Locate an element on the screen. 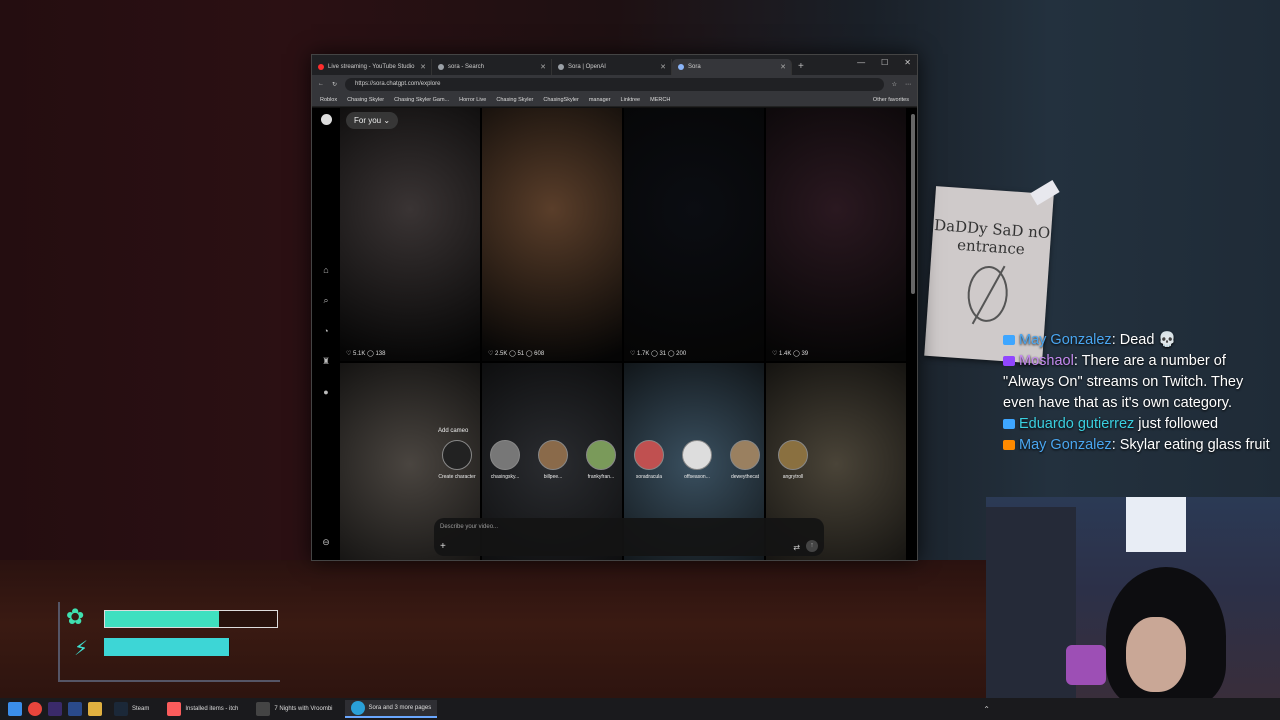 The image size is (1280, 720). taskbar-game: 7 Nights with Vroombi is located at coordinates (294, 709).